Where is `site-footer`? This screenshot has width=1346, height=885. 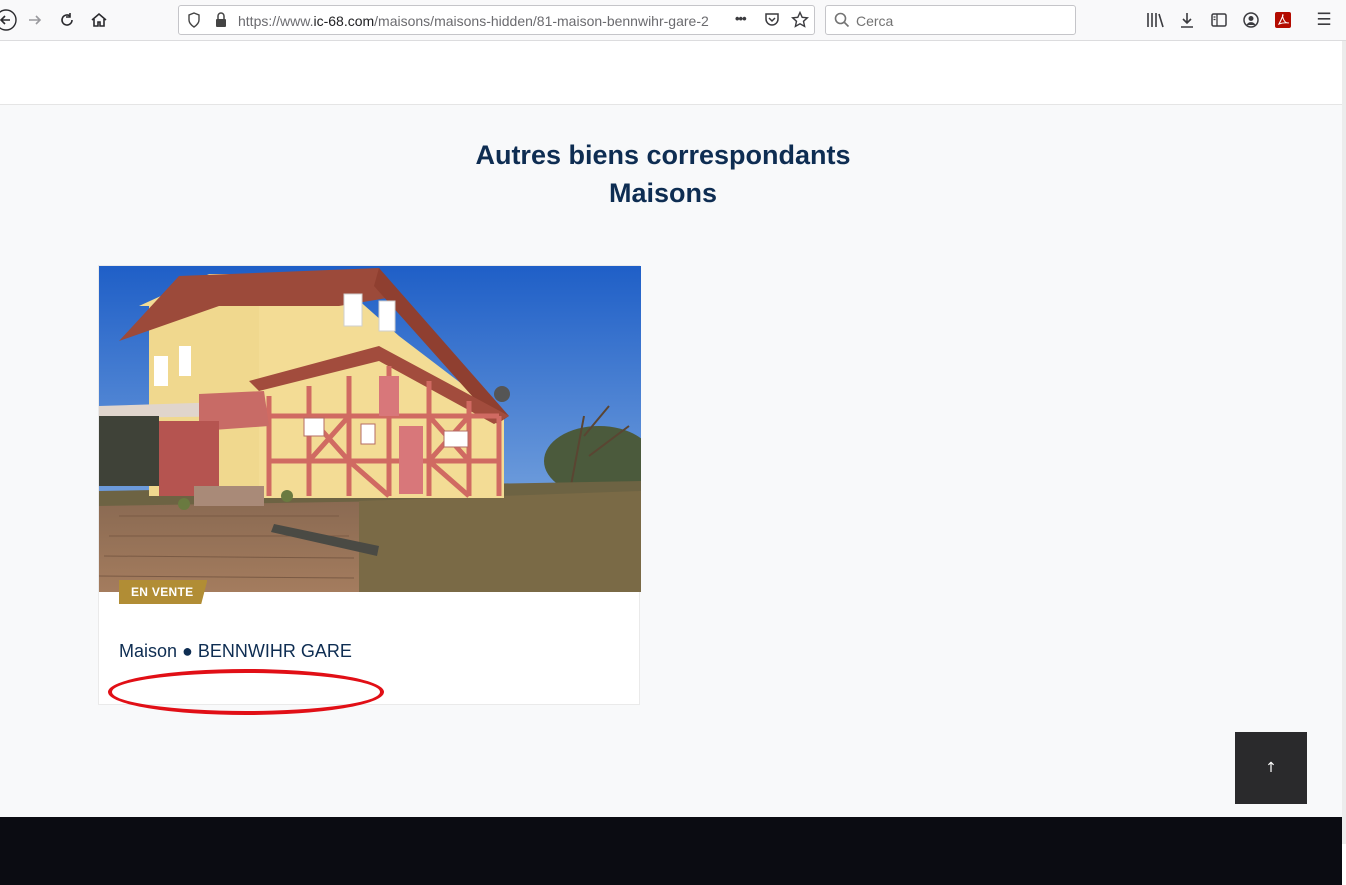
site-footer is located at coordinates (671, 851).